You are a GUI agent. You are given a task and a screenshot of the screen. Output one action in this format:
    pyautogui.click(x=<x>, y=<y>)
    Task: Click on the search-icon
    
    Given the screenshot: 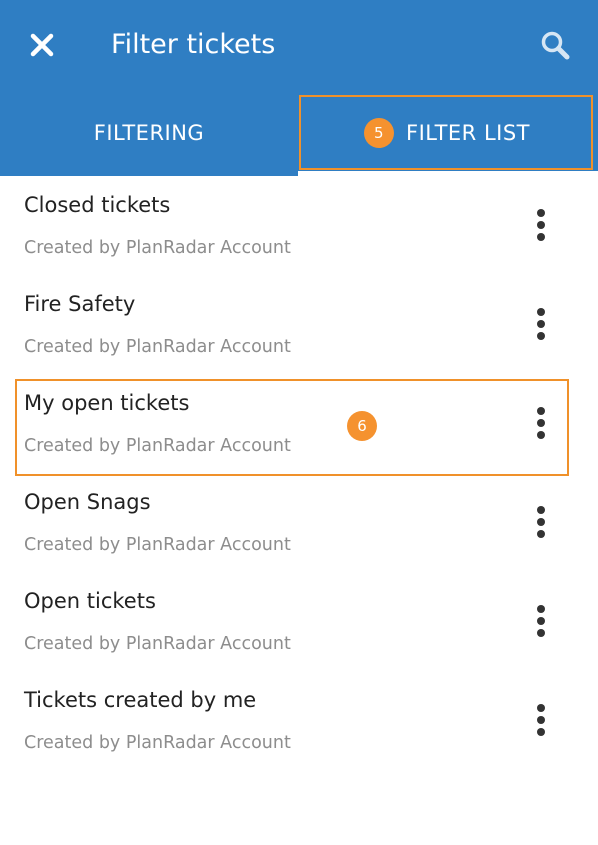 What is the action you would take?
    pyautogui.click(x=555, y=45)
    